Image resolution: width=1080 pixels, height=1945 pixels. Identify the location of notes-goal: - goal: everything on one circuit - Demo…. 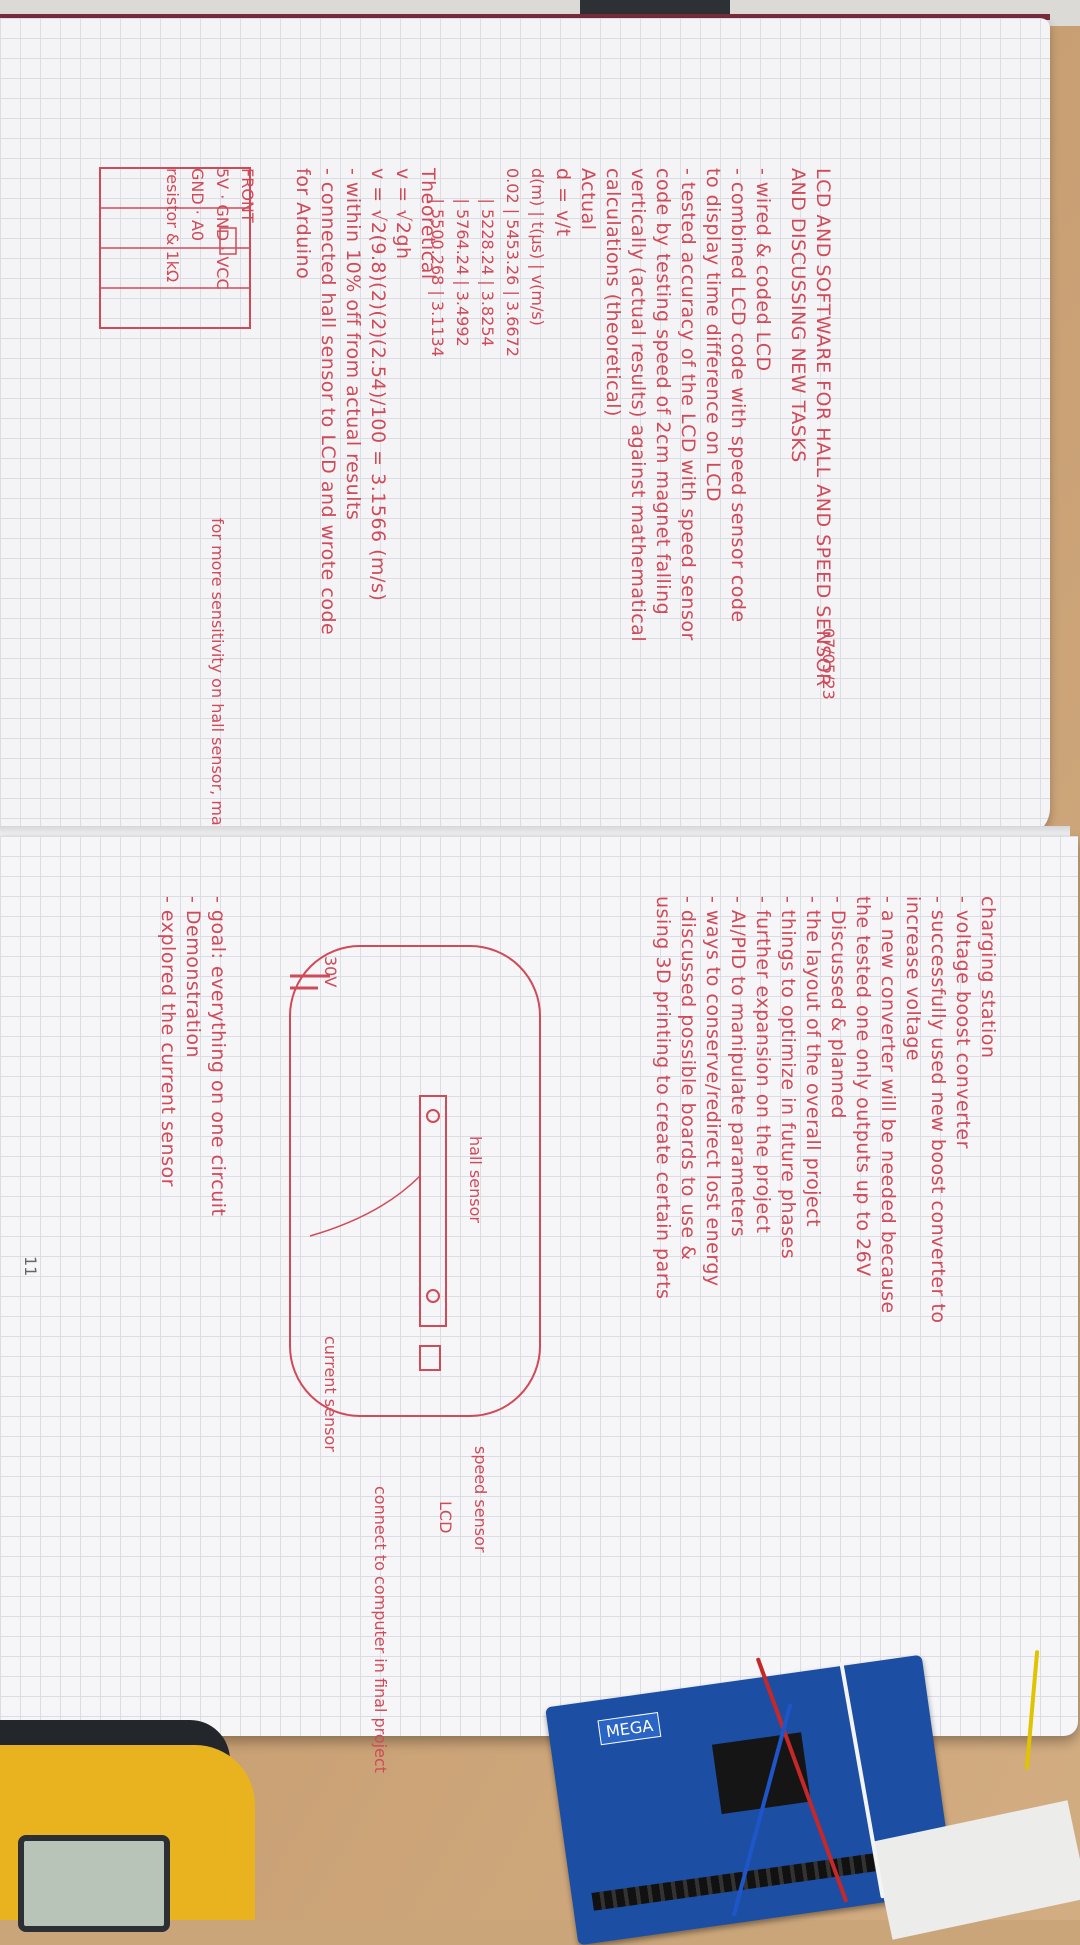
(193, 1056).